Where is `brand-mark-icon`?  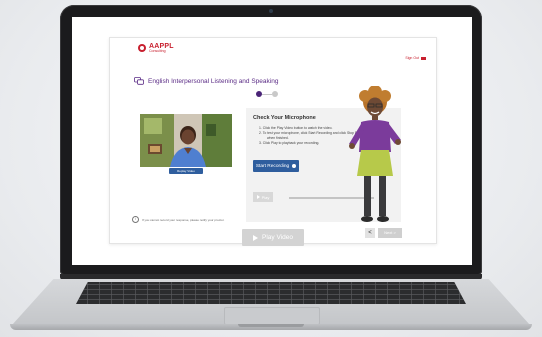
brand-mark-icon is located at coordinates (142, 48).